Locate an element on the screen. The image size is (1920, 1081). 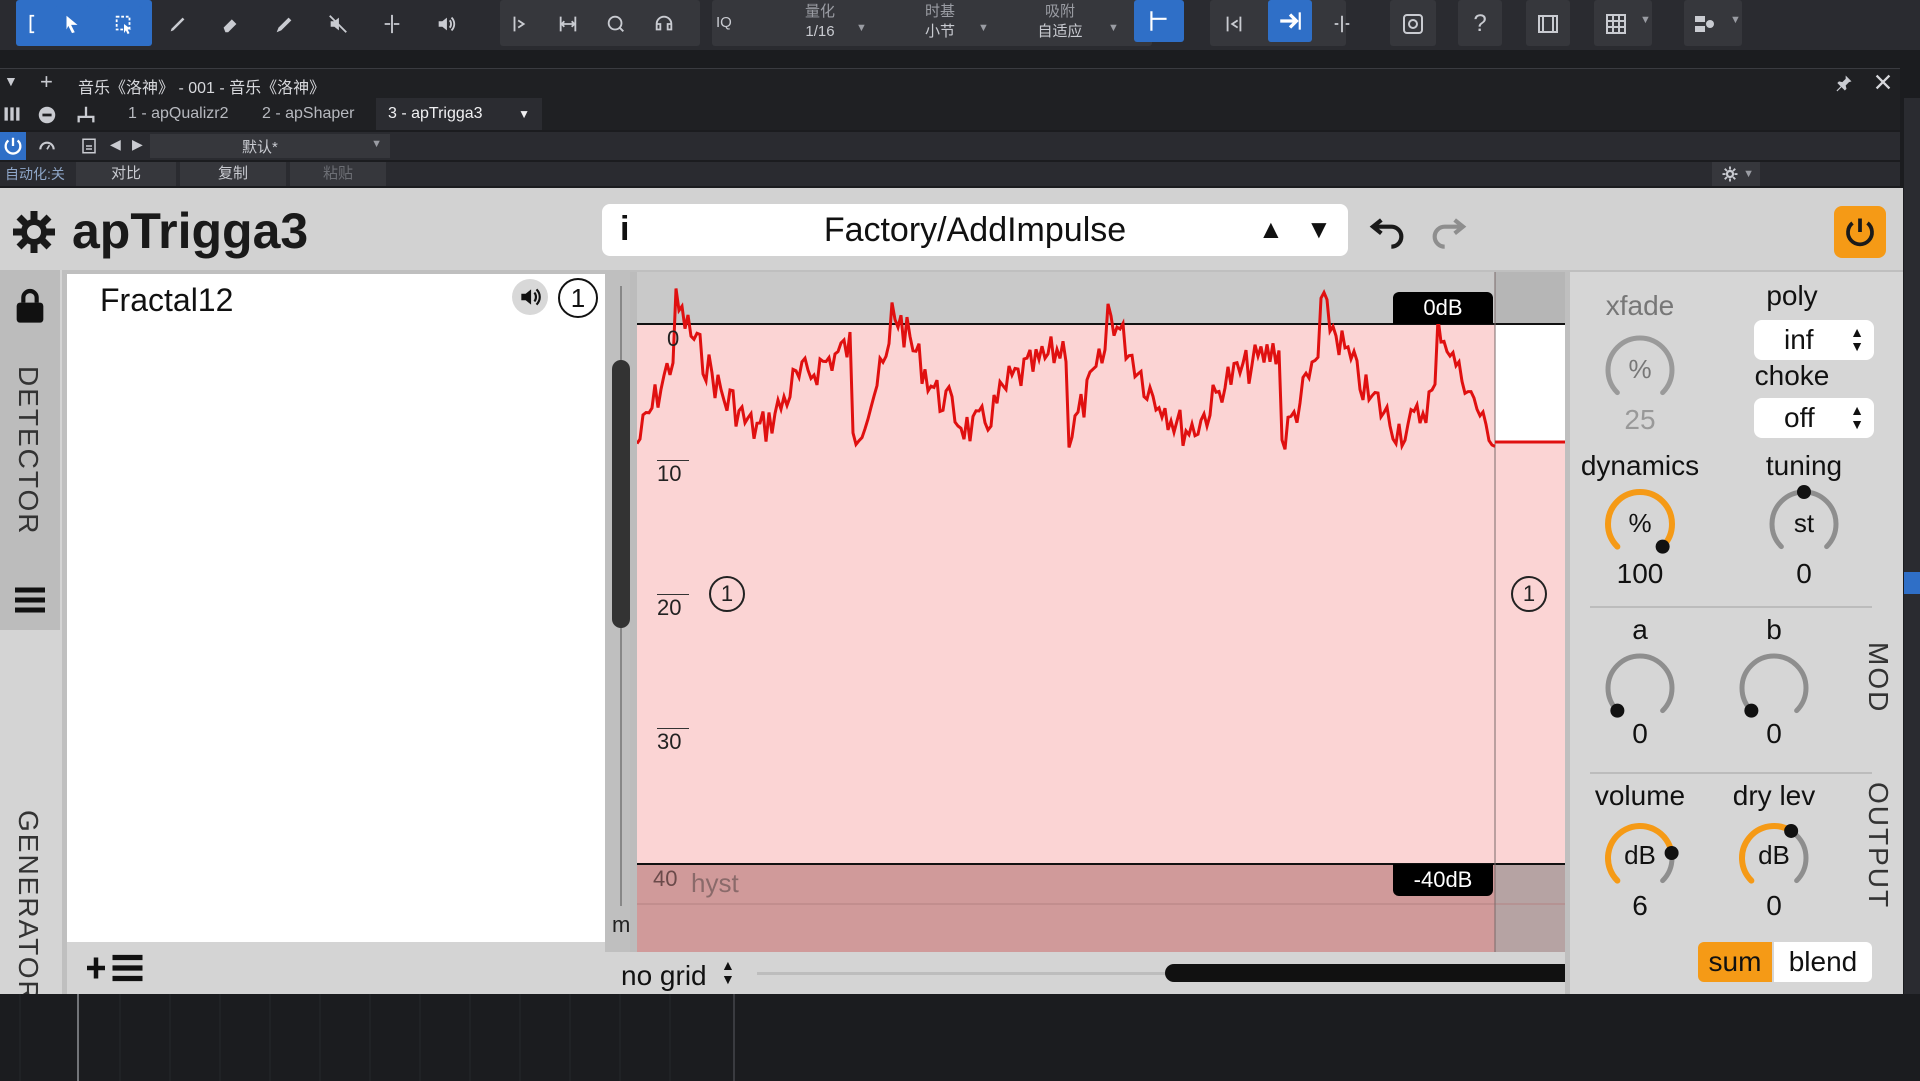
quantize-select: 量化 1/16 is located at coordinates (820, 22).